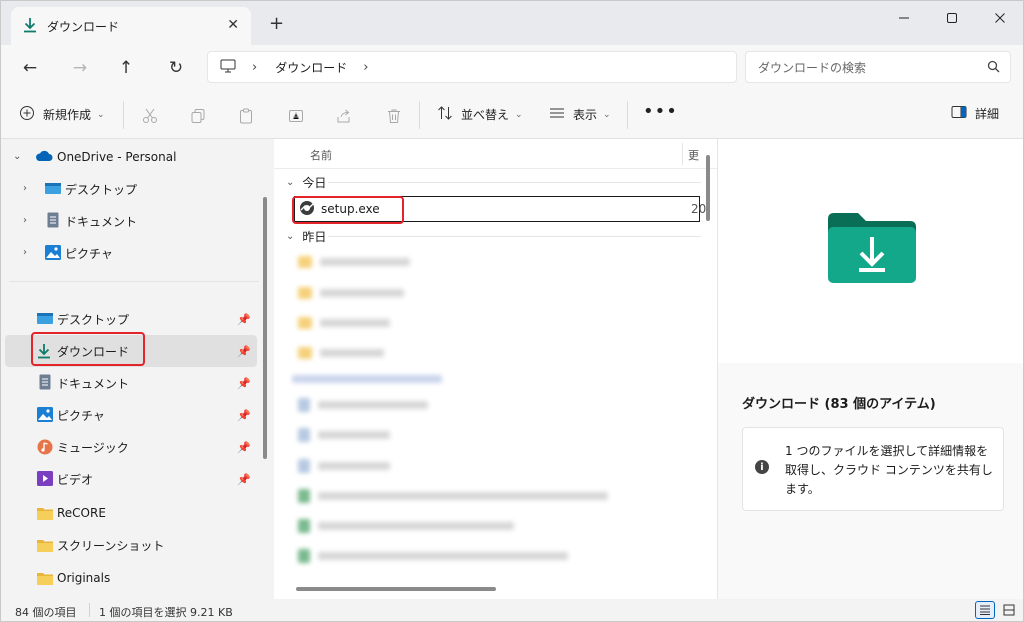  What do you see at coordinates (305, 293) in the screenshot?
I see `folder-zip-icon` at bounding box center [305, 293].